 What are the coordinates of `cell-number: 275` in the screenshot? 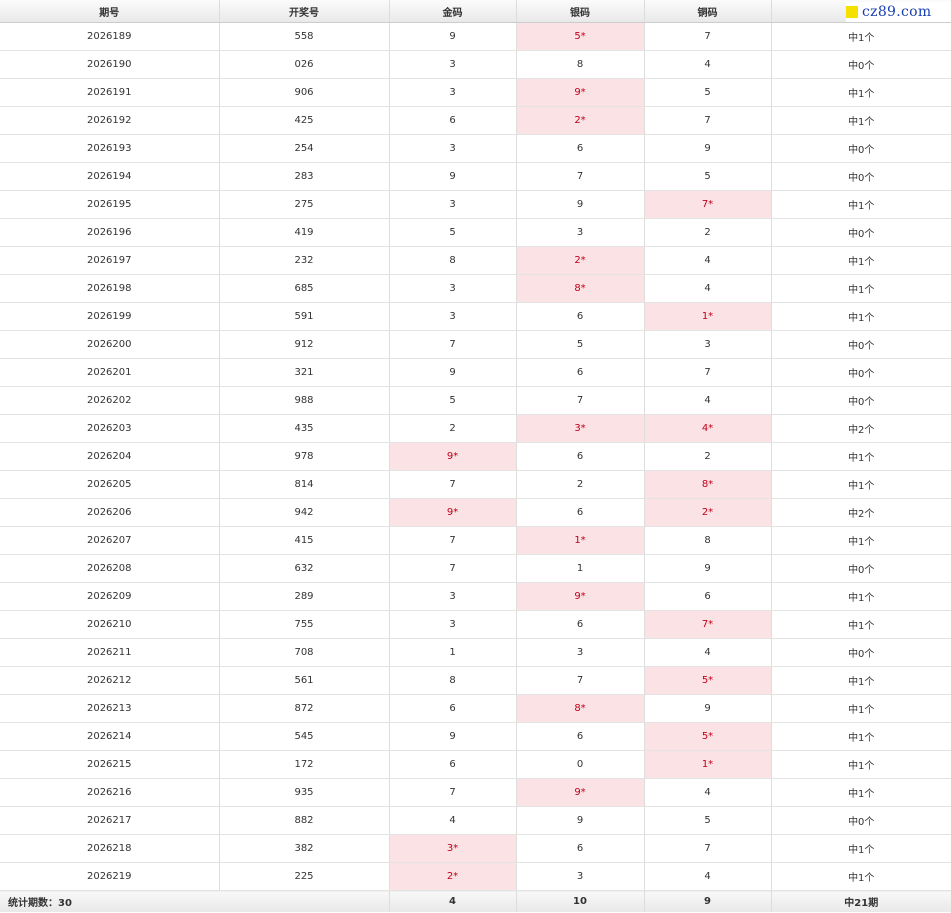 It's located at (304, 204).